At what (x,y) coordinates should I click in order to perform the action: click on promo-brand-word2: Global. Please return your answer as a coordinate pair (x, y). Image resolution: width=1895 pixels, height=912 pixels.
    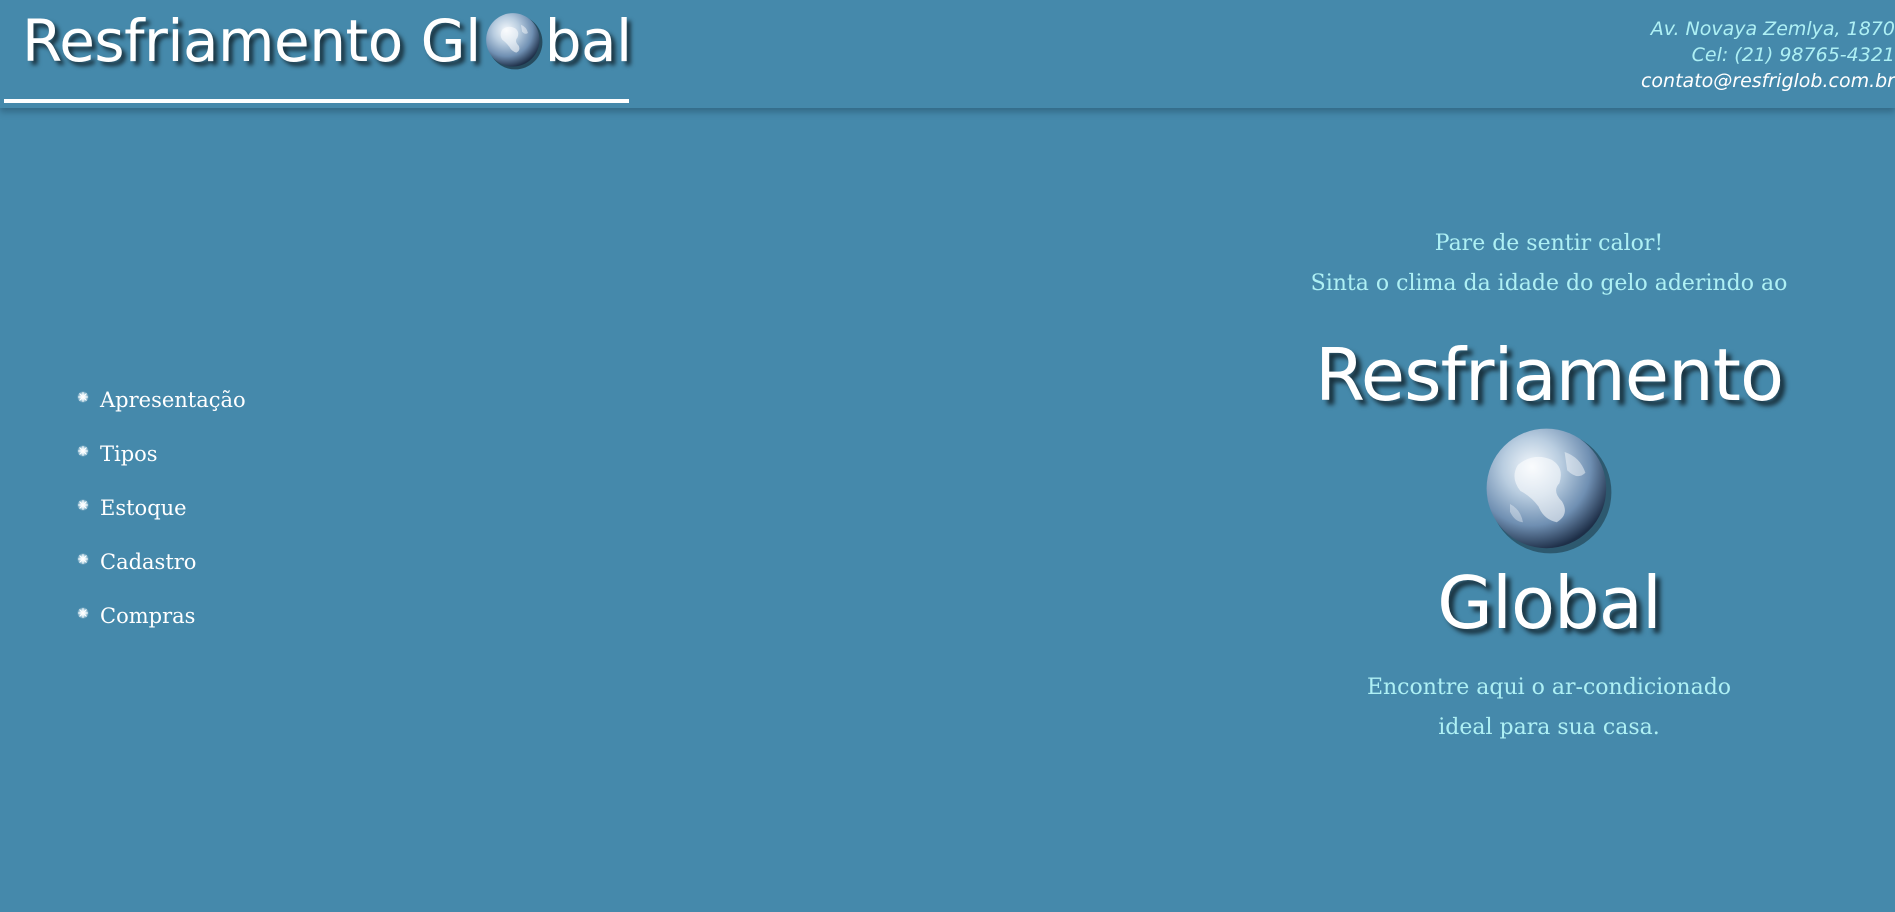
    Looking at the image, I should click on (1549, 603).